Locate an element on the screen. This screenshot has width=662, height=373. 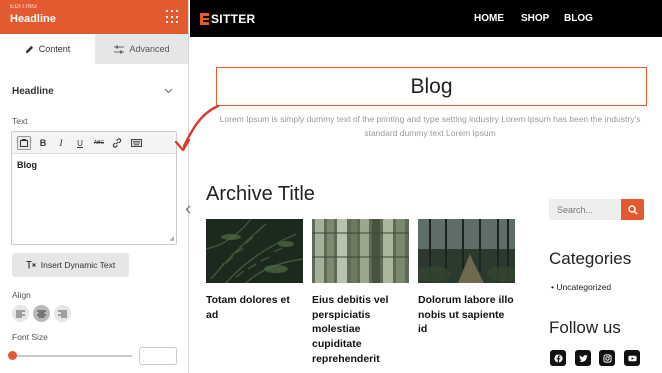
dynamic-text-icon is located at coordinates (31, 265).